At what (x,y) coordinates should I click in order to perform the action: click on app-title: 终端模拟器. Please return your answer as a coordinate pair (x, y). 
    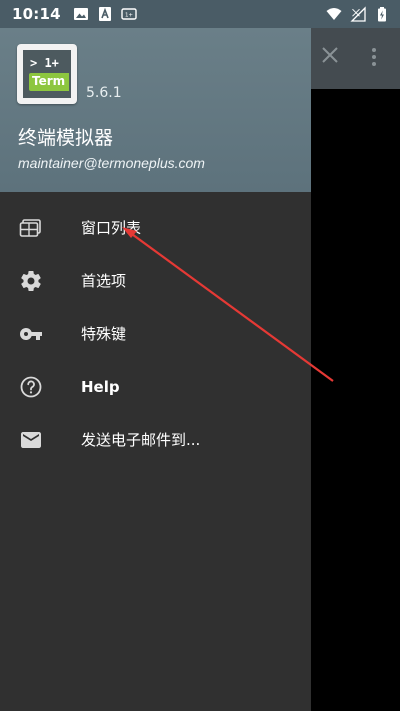
    Looking at the image, I should click on (66, 138).